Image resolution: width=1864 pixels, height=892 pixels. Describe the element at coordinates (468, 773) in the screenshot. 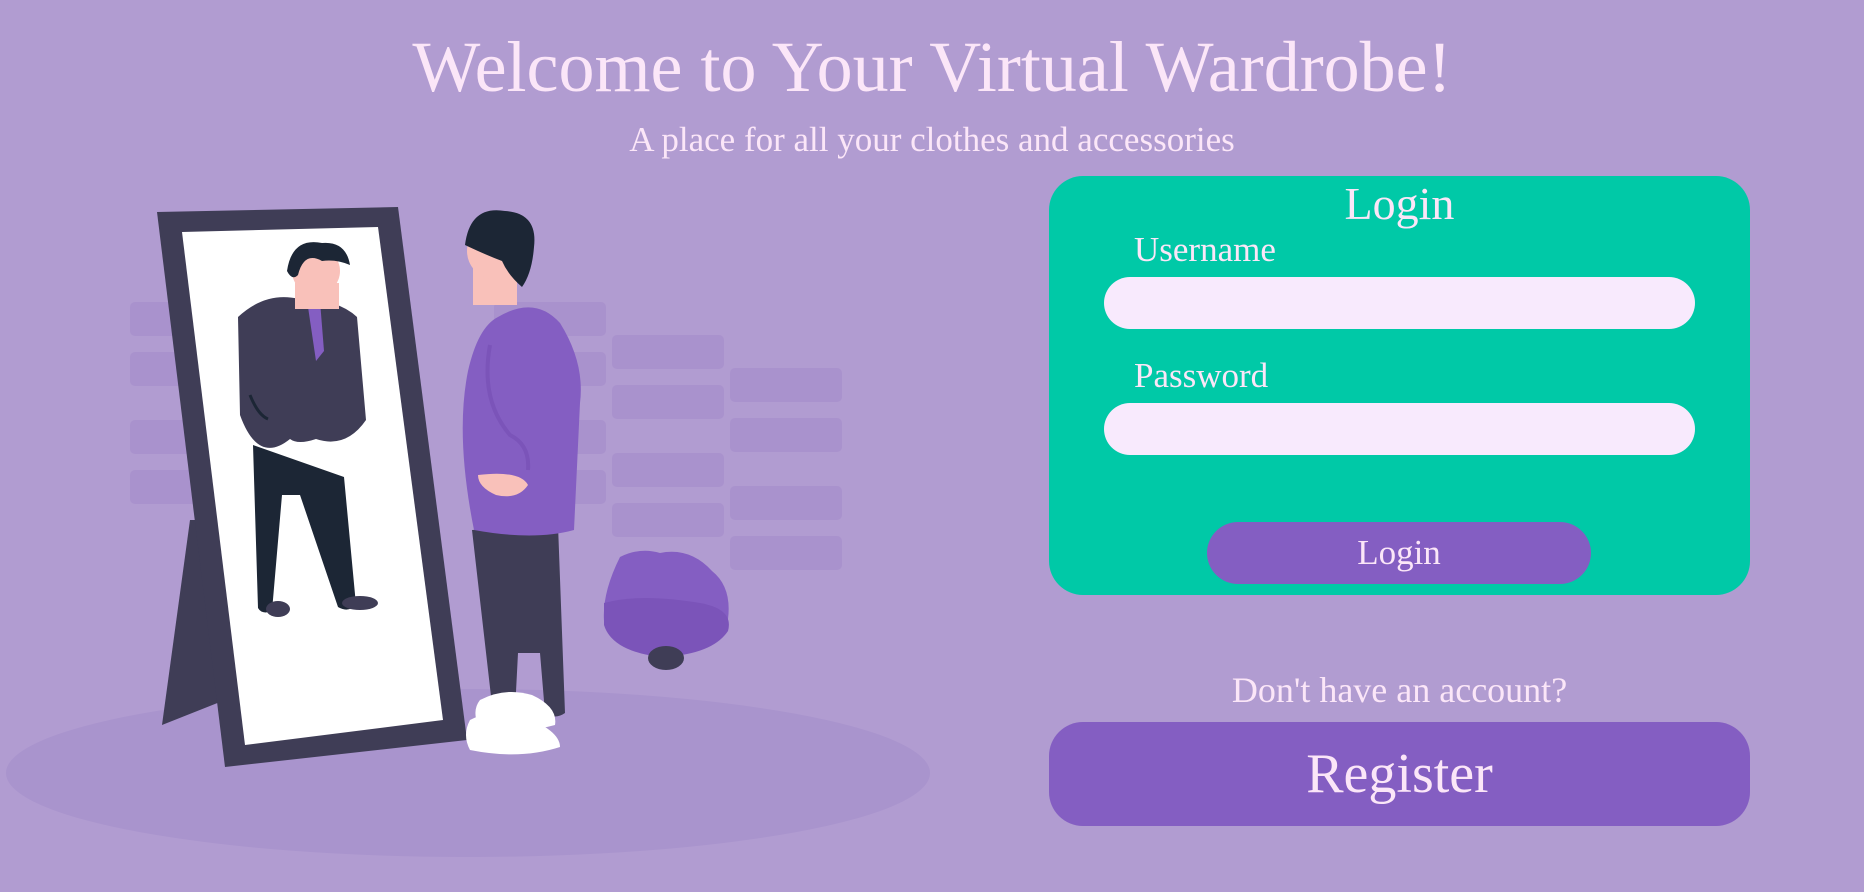

I see `floor-shadow` at that location.